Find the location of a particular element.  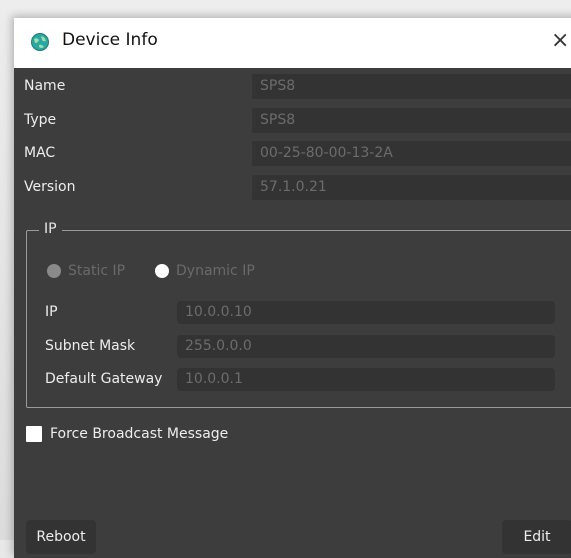

field-label-name: Name is located at coordinates (45, 86).